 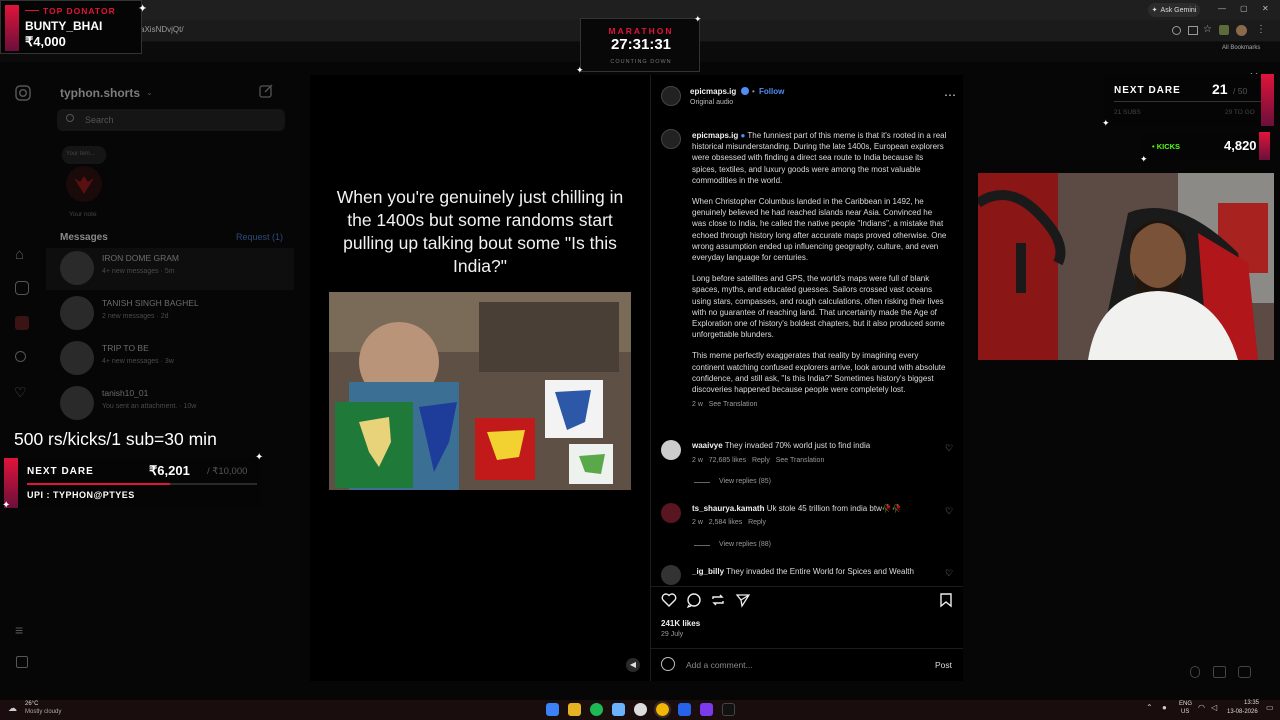 What do you see at coordinates (728, 508) in the screenshot?
I see `commenter-name: ts_shaurya.kamath` at bounding box center [728, 508].